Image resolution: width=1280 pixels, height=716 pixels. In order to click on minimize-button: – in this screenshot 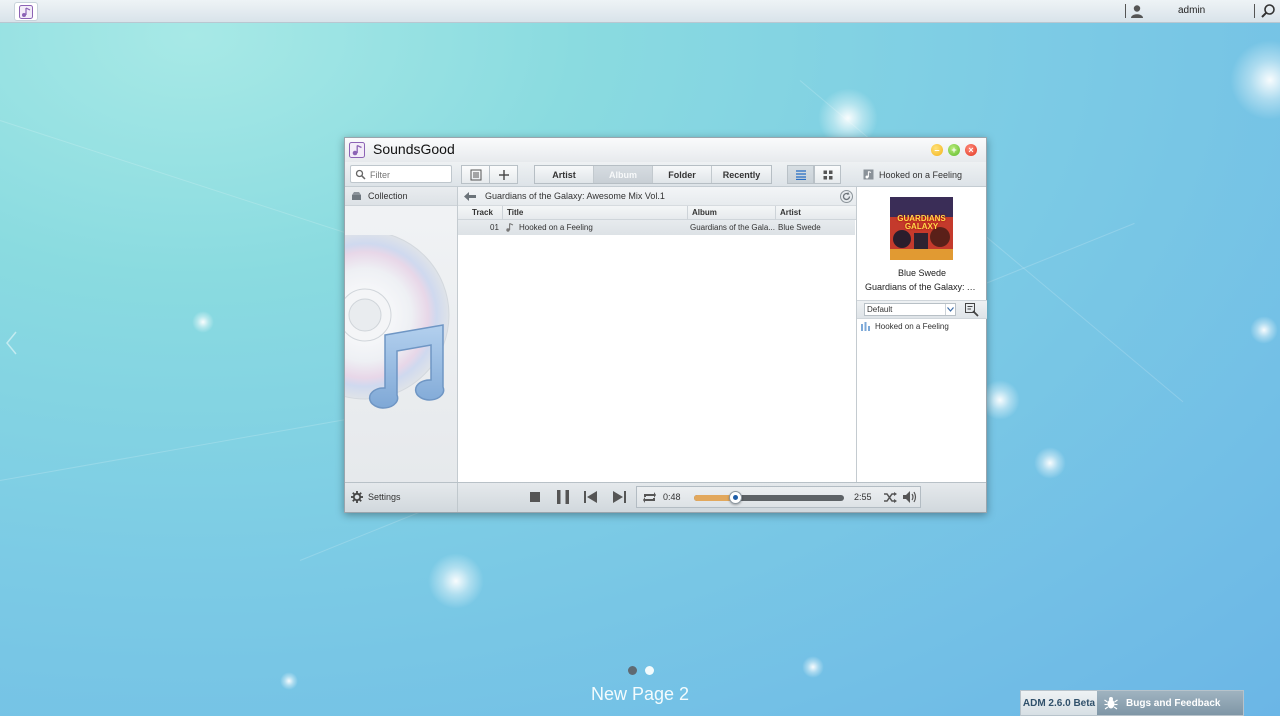, I will do `click(937, 150)`.